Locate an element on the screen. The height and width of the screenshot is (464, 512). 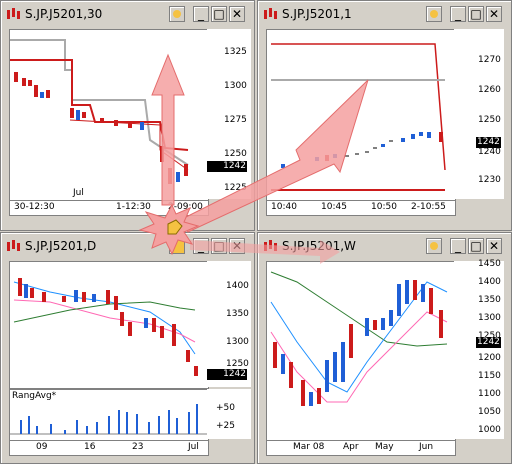
time-label: 2-09:00 is located at coordinates (185, 207).